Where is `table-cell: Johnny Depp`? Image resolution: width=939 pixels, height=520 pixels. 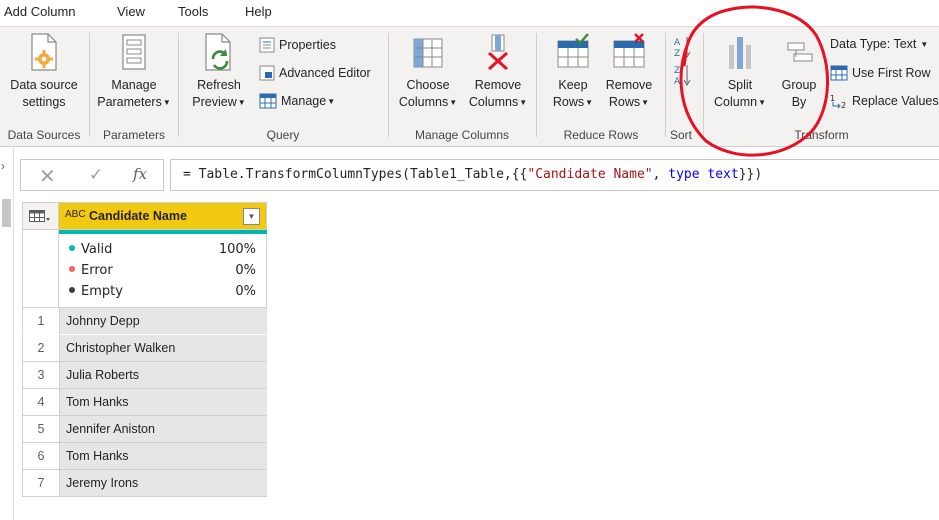
table-cell: Johnny Depp is located at coordinates (163, 321).